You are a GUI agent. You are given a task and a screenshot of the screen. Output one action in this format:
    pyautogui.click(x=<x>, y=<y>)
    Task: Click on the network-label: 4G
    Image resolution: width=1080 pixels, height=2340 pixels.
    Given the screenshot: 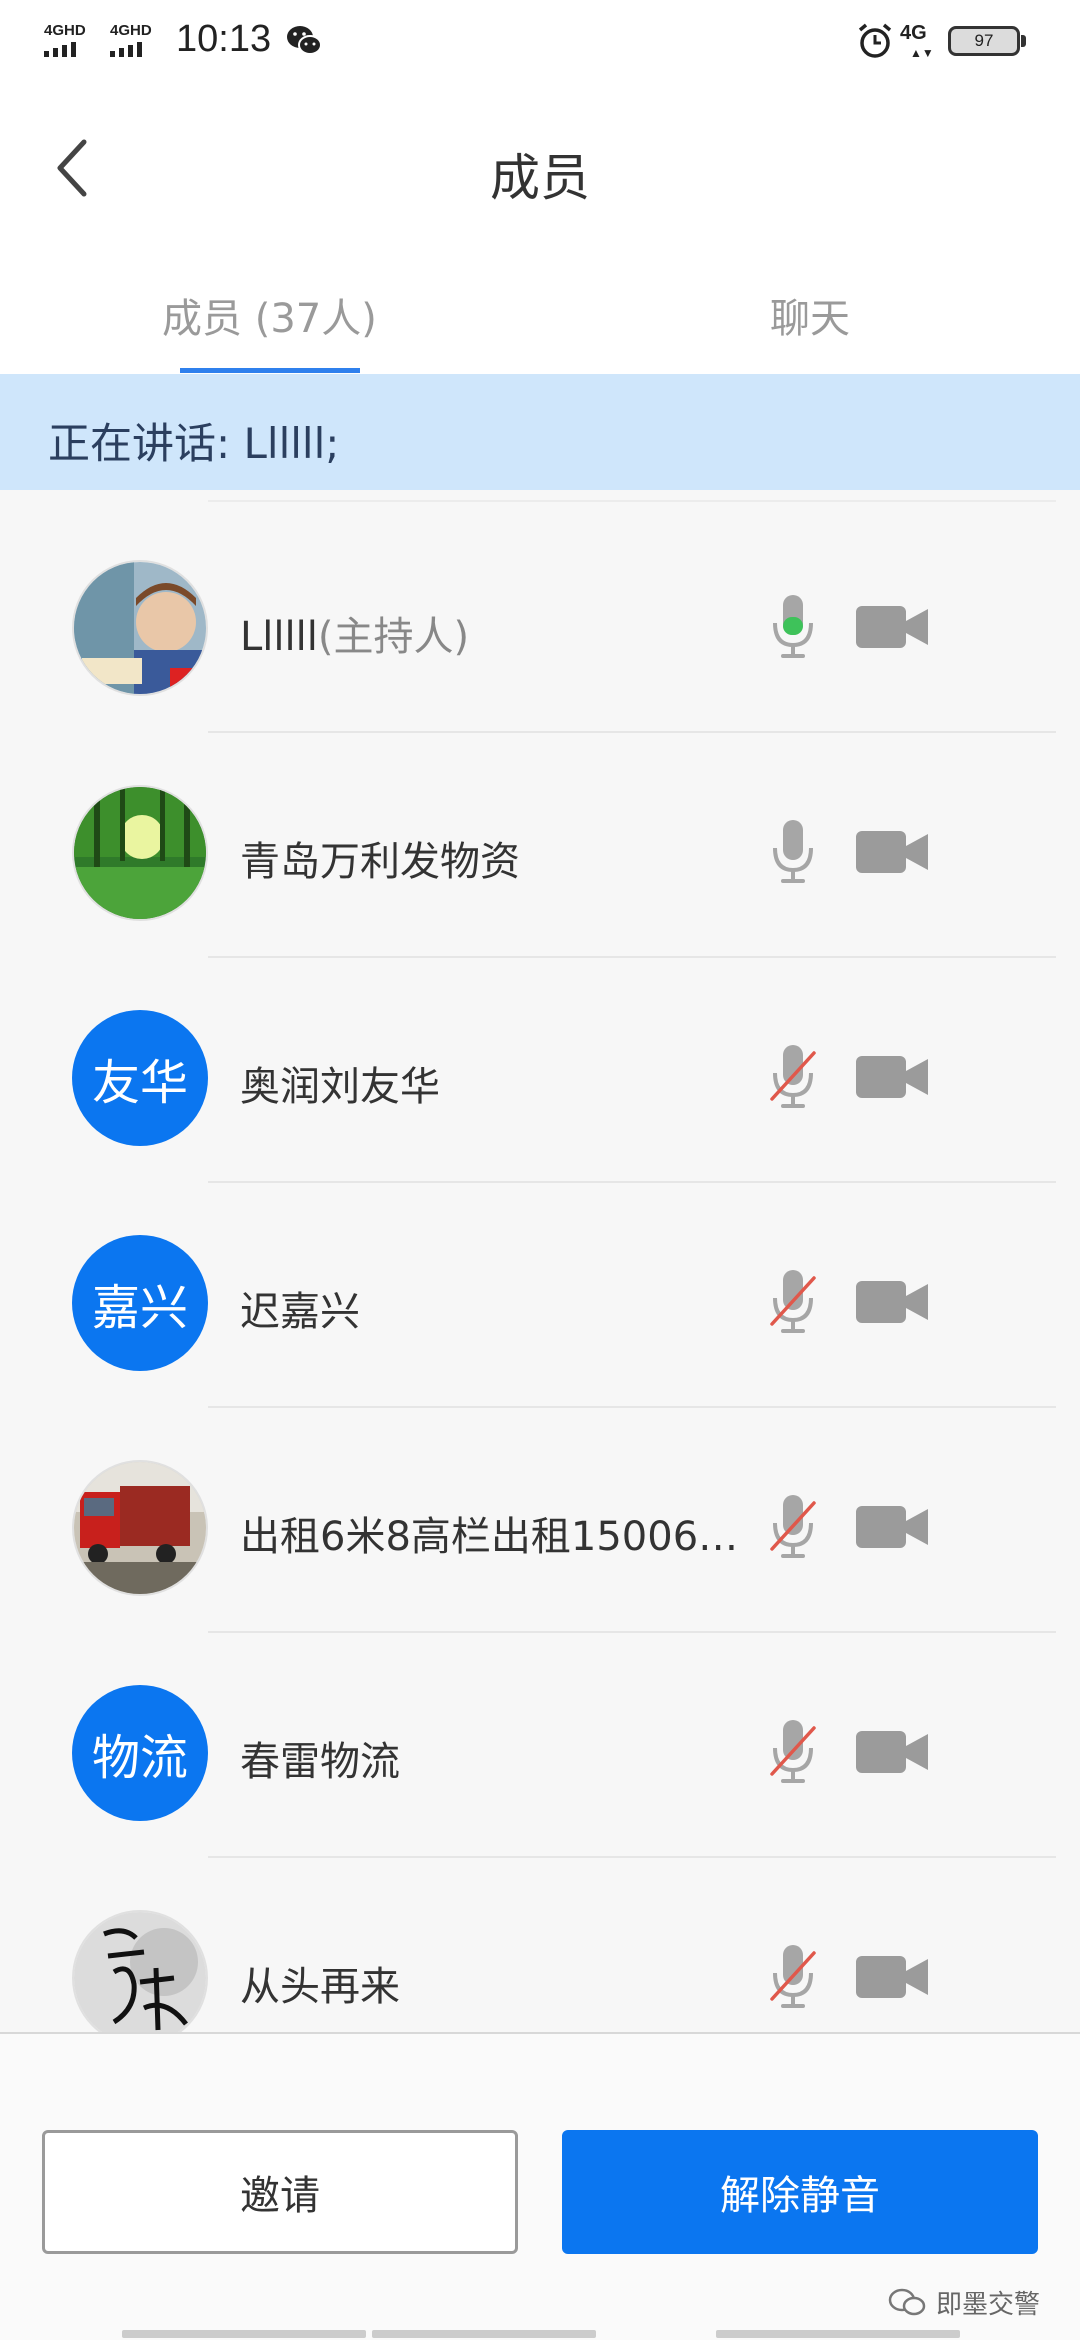 What is the action you would take?
    pyautogui.click(x=913, y=33)
    